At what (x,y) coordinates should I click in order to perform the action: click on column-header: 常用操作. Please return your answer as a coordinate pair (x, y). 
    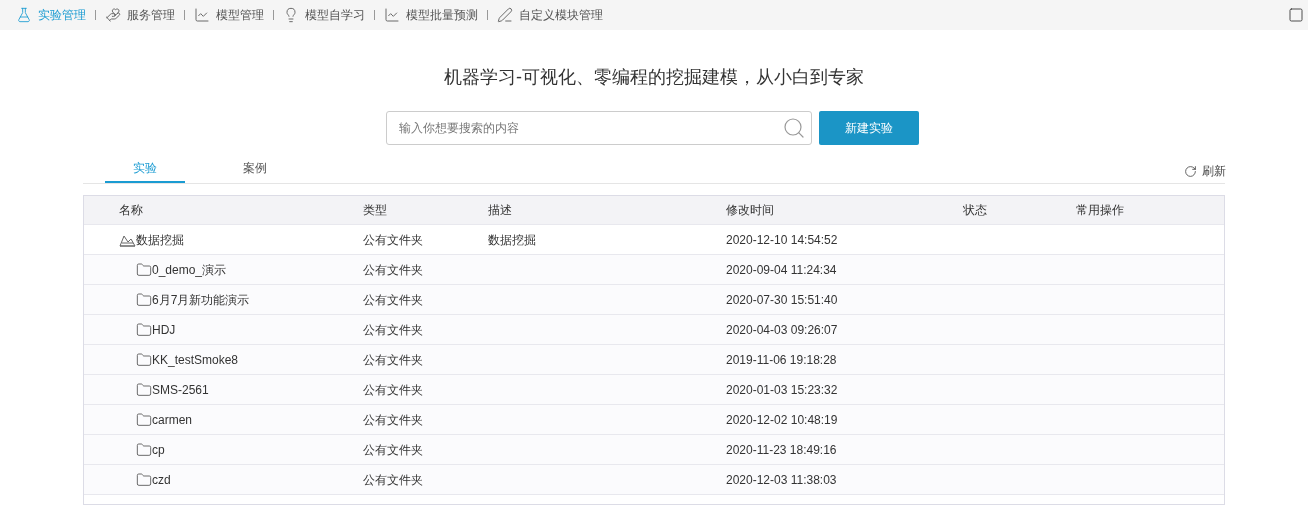
    Looking at the image, I should click on (1100, 210).